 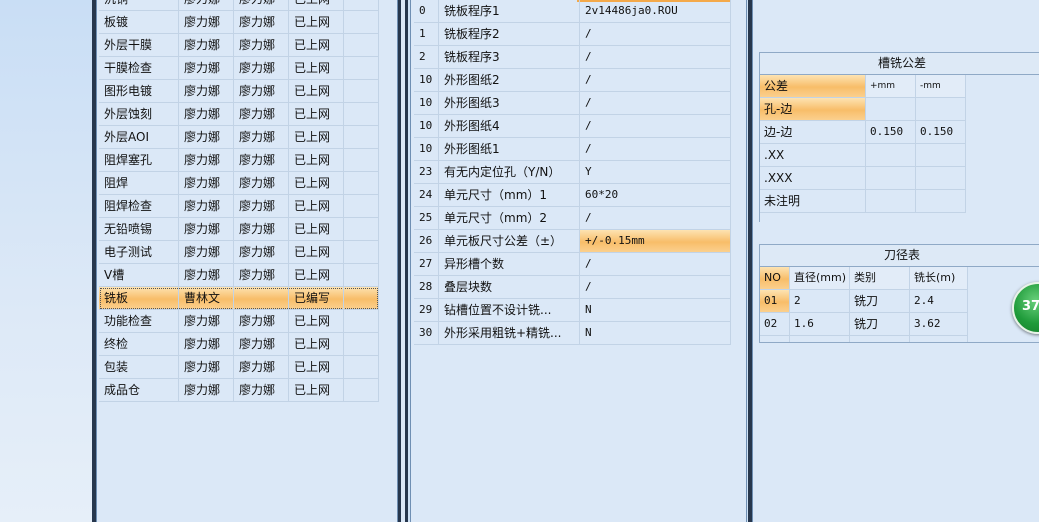 What do you see at coordinates (239, 91) in the screenshot?
I see `process-row: 图形电镀 廖力娜 廖力娜 已上网` at bounding box center [239, 91].